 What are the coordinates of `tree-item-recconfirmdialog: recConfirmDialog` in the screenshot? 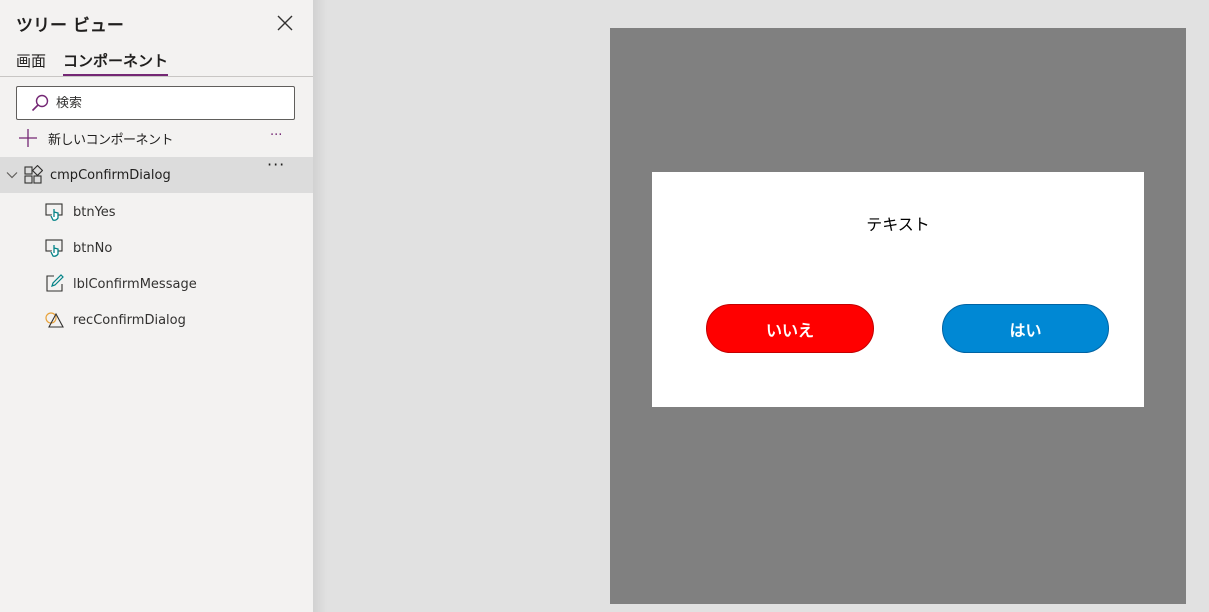 It's located at (174, 320).